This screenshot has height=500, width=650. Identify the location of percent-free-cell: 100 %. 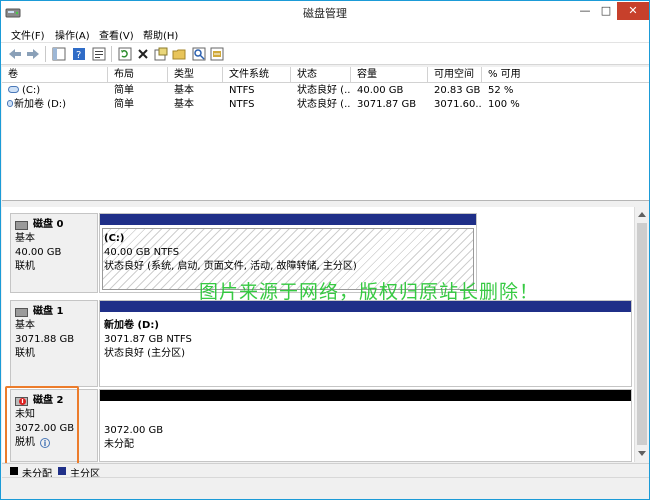
(504, 104).